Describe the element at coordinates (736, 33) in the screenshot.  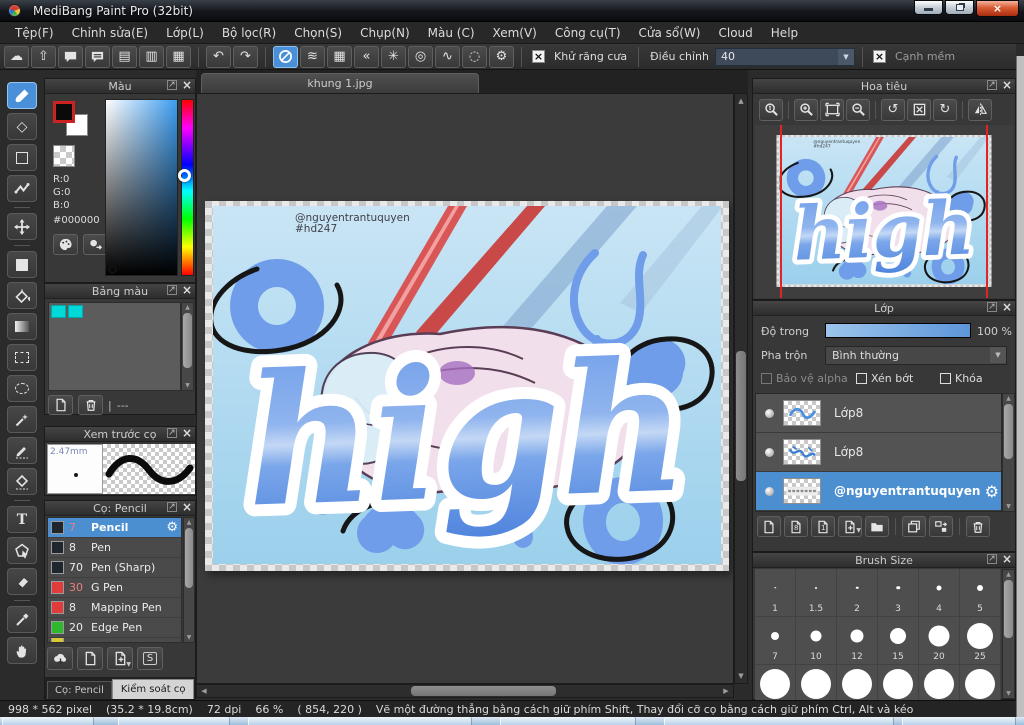
I see `menu-item: Cloud` at that location.